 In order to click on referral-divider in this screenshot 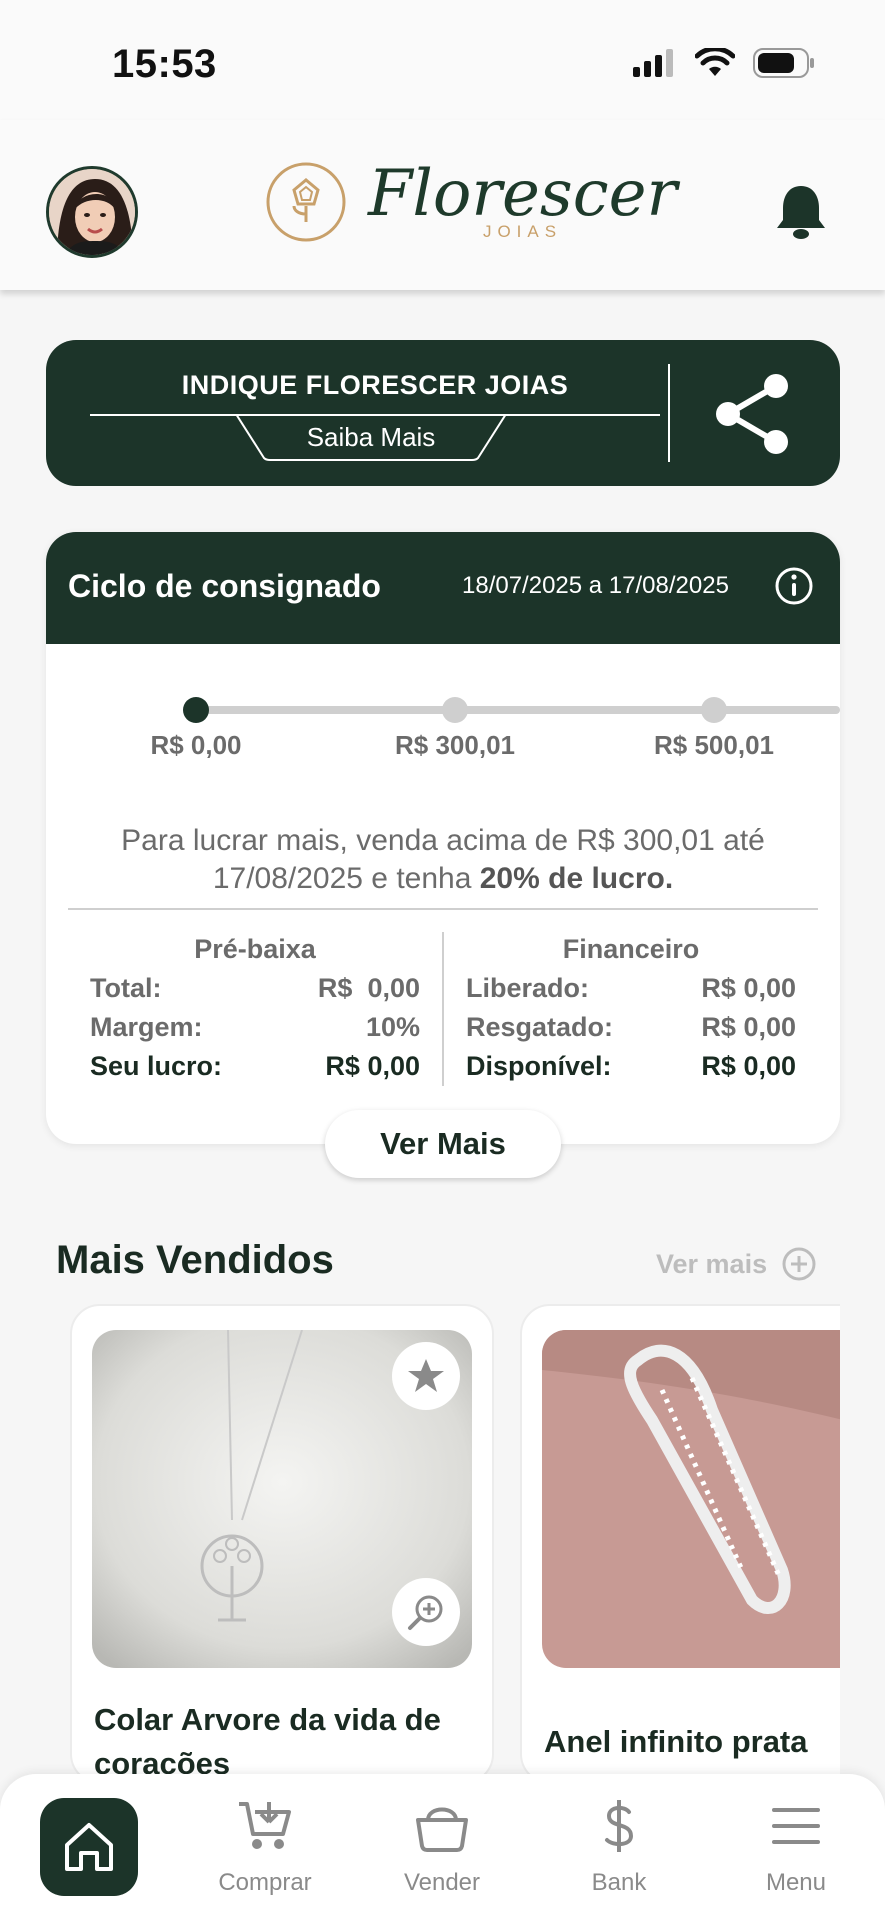, I will do `click(669, 413)`.